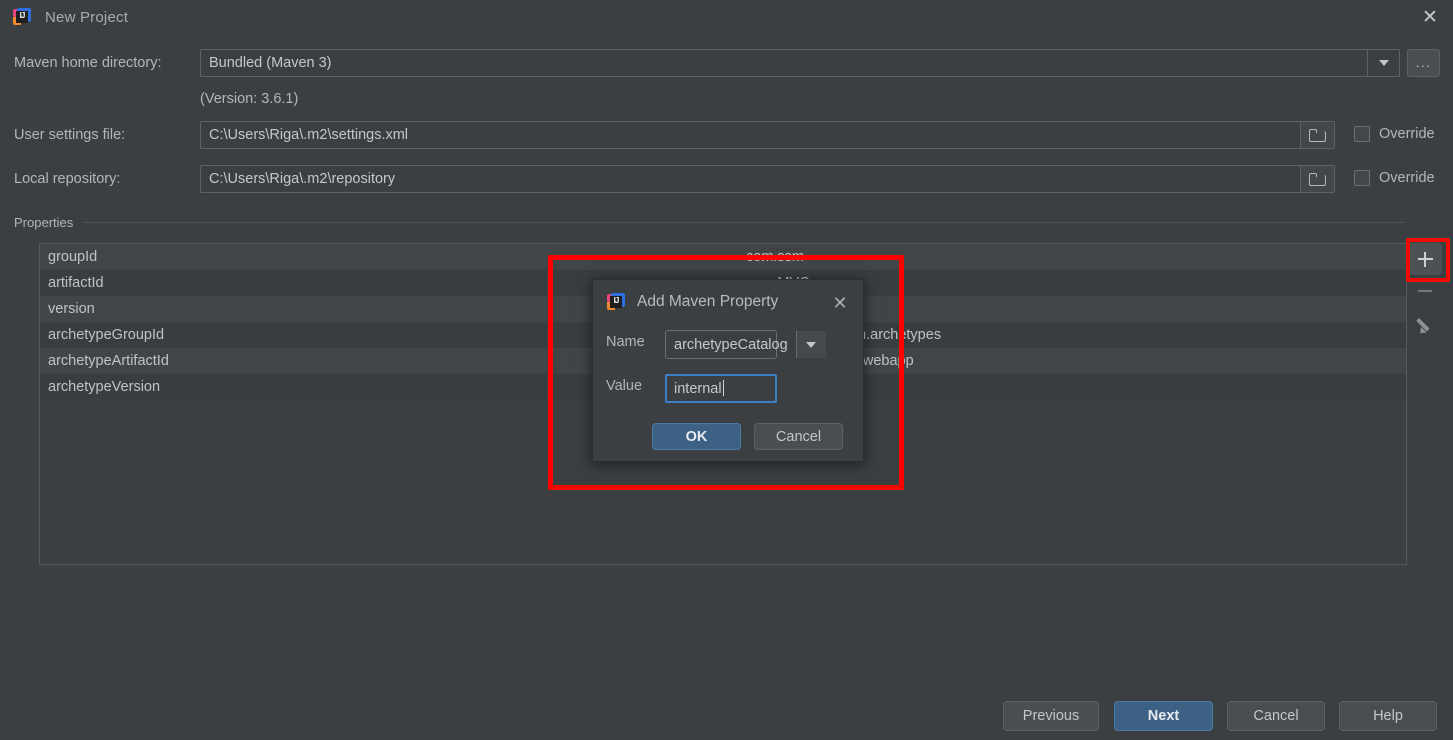  Describe the element at coordinates (249, 99) in the screenshot. I see `maven-version-note: (Version: 3.6.1)` at that location.